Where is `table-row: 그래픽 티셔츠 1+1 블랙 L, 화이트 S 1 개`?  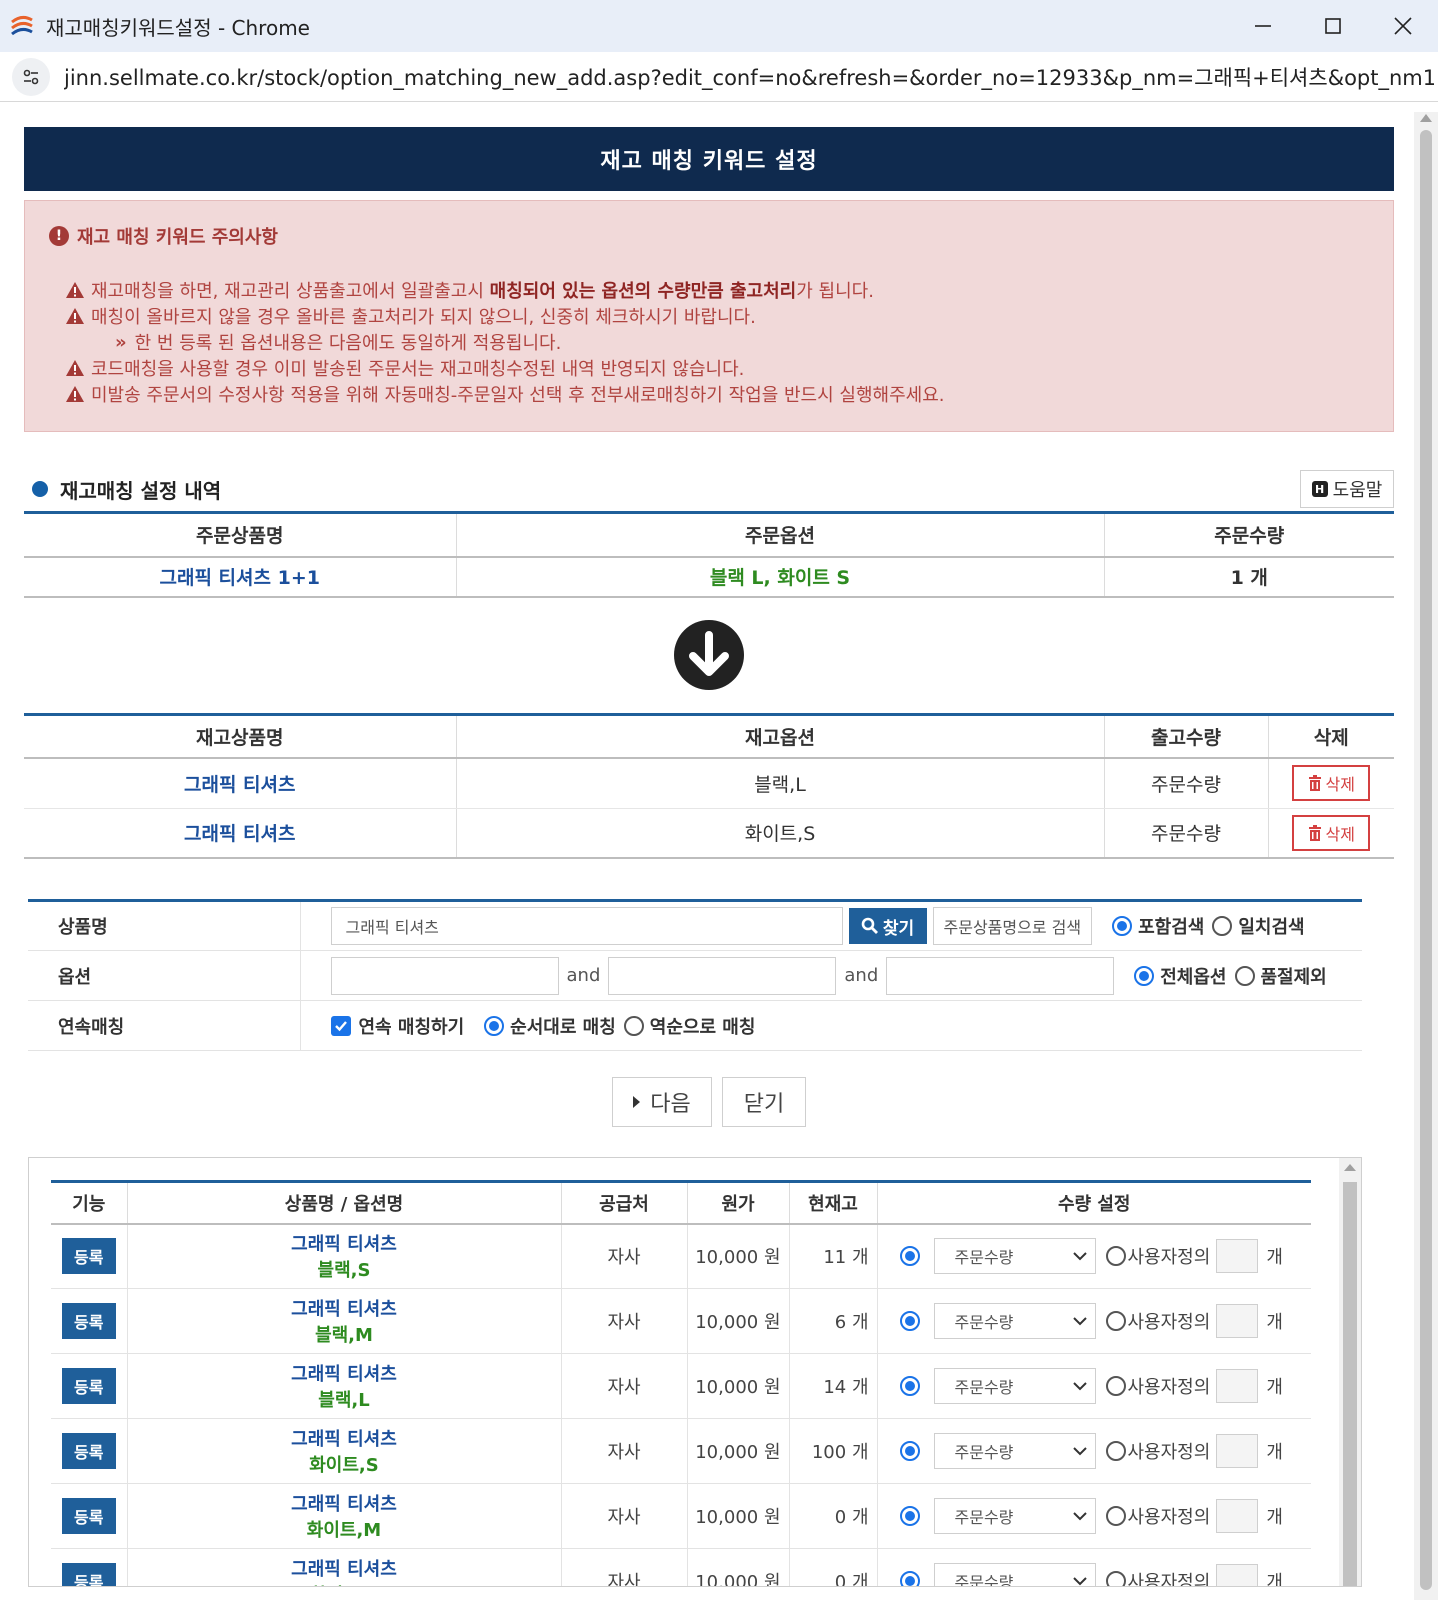
table-row: 그래픽 티셔츠 1+1 블랙 L, 화이트 S 1 개 is located at coordinates (709, 576).